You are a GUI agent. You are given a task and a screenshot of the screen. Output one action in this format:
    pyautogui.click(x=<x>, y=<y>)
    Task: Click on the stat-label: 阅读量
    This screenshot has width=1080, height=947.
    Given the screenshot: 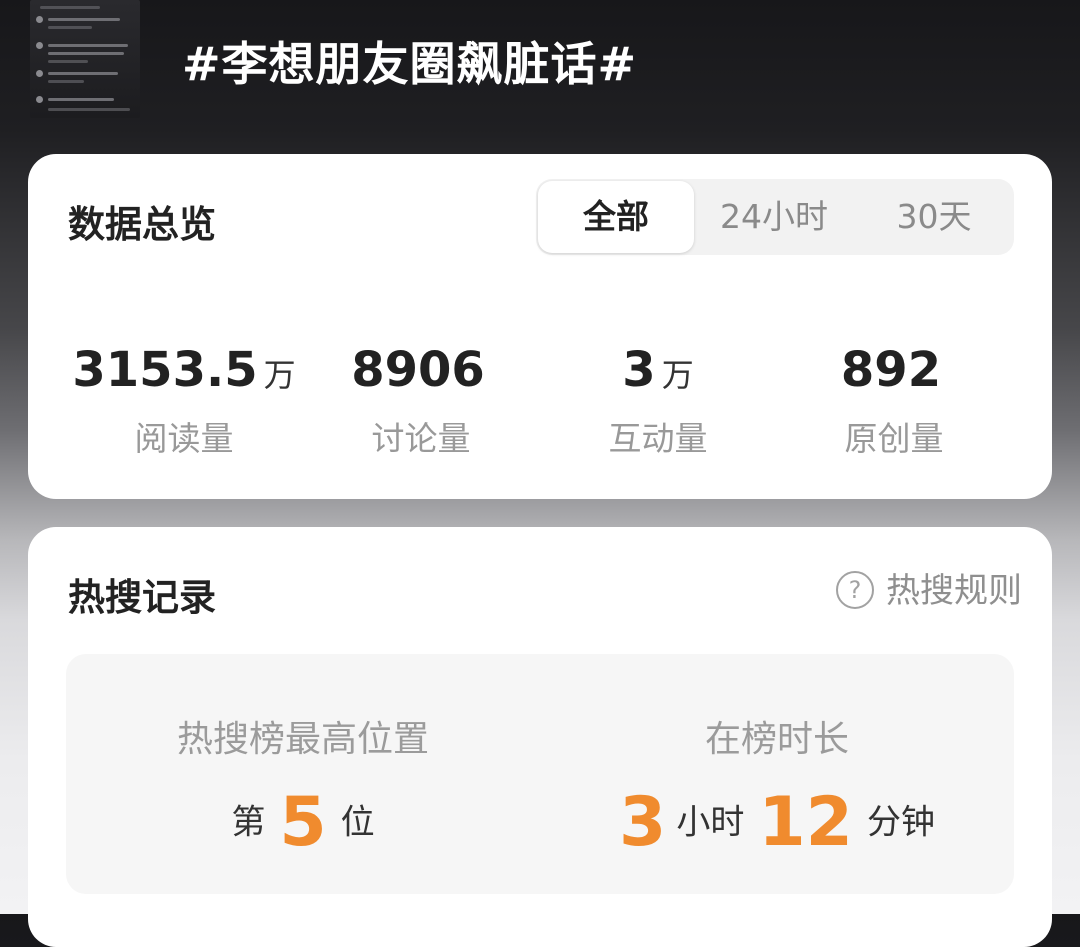 What is the action you would take?
    pyautogui.click(x=184, y=438)
    